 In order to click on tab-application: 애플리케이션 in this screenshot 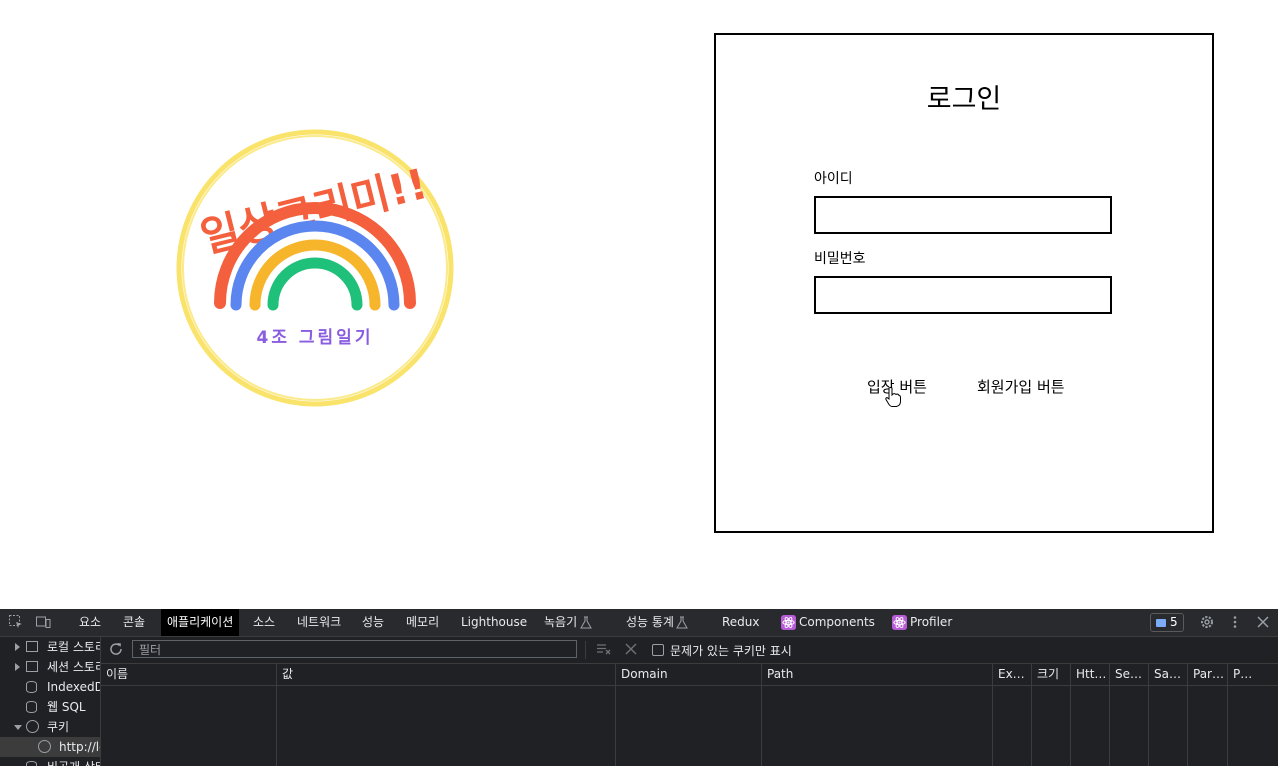, I will do `click(200, 622)`.